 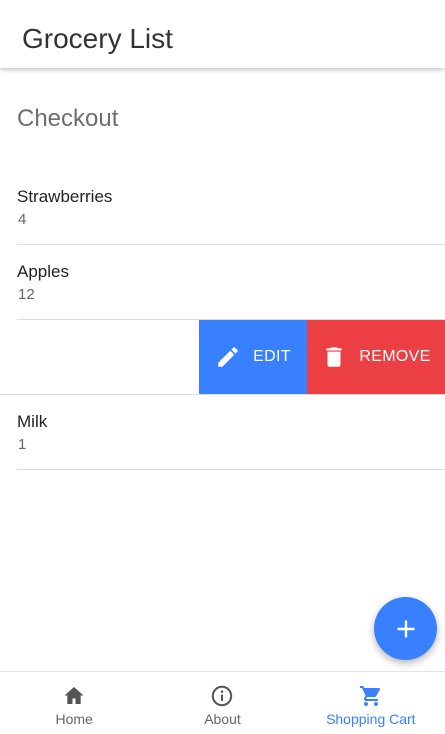 What do you see at coordinates (22, 219) in the screenshot?
I see `item-quantity: 4` at bounding box center [22, 219].